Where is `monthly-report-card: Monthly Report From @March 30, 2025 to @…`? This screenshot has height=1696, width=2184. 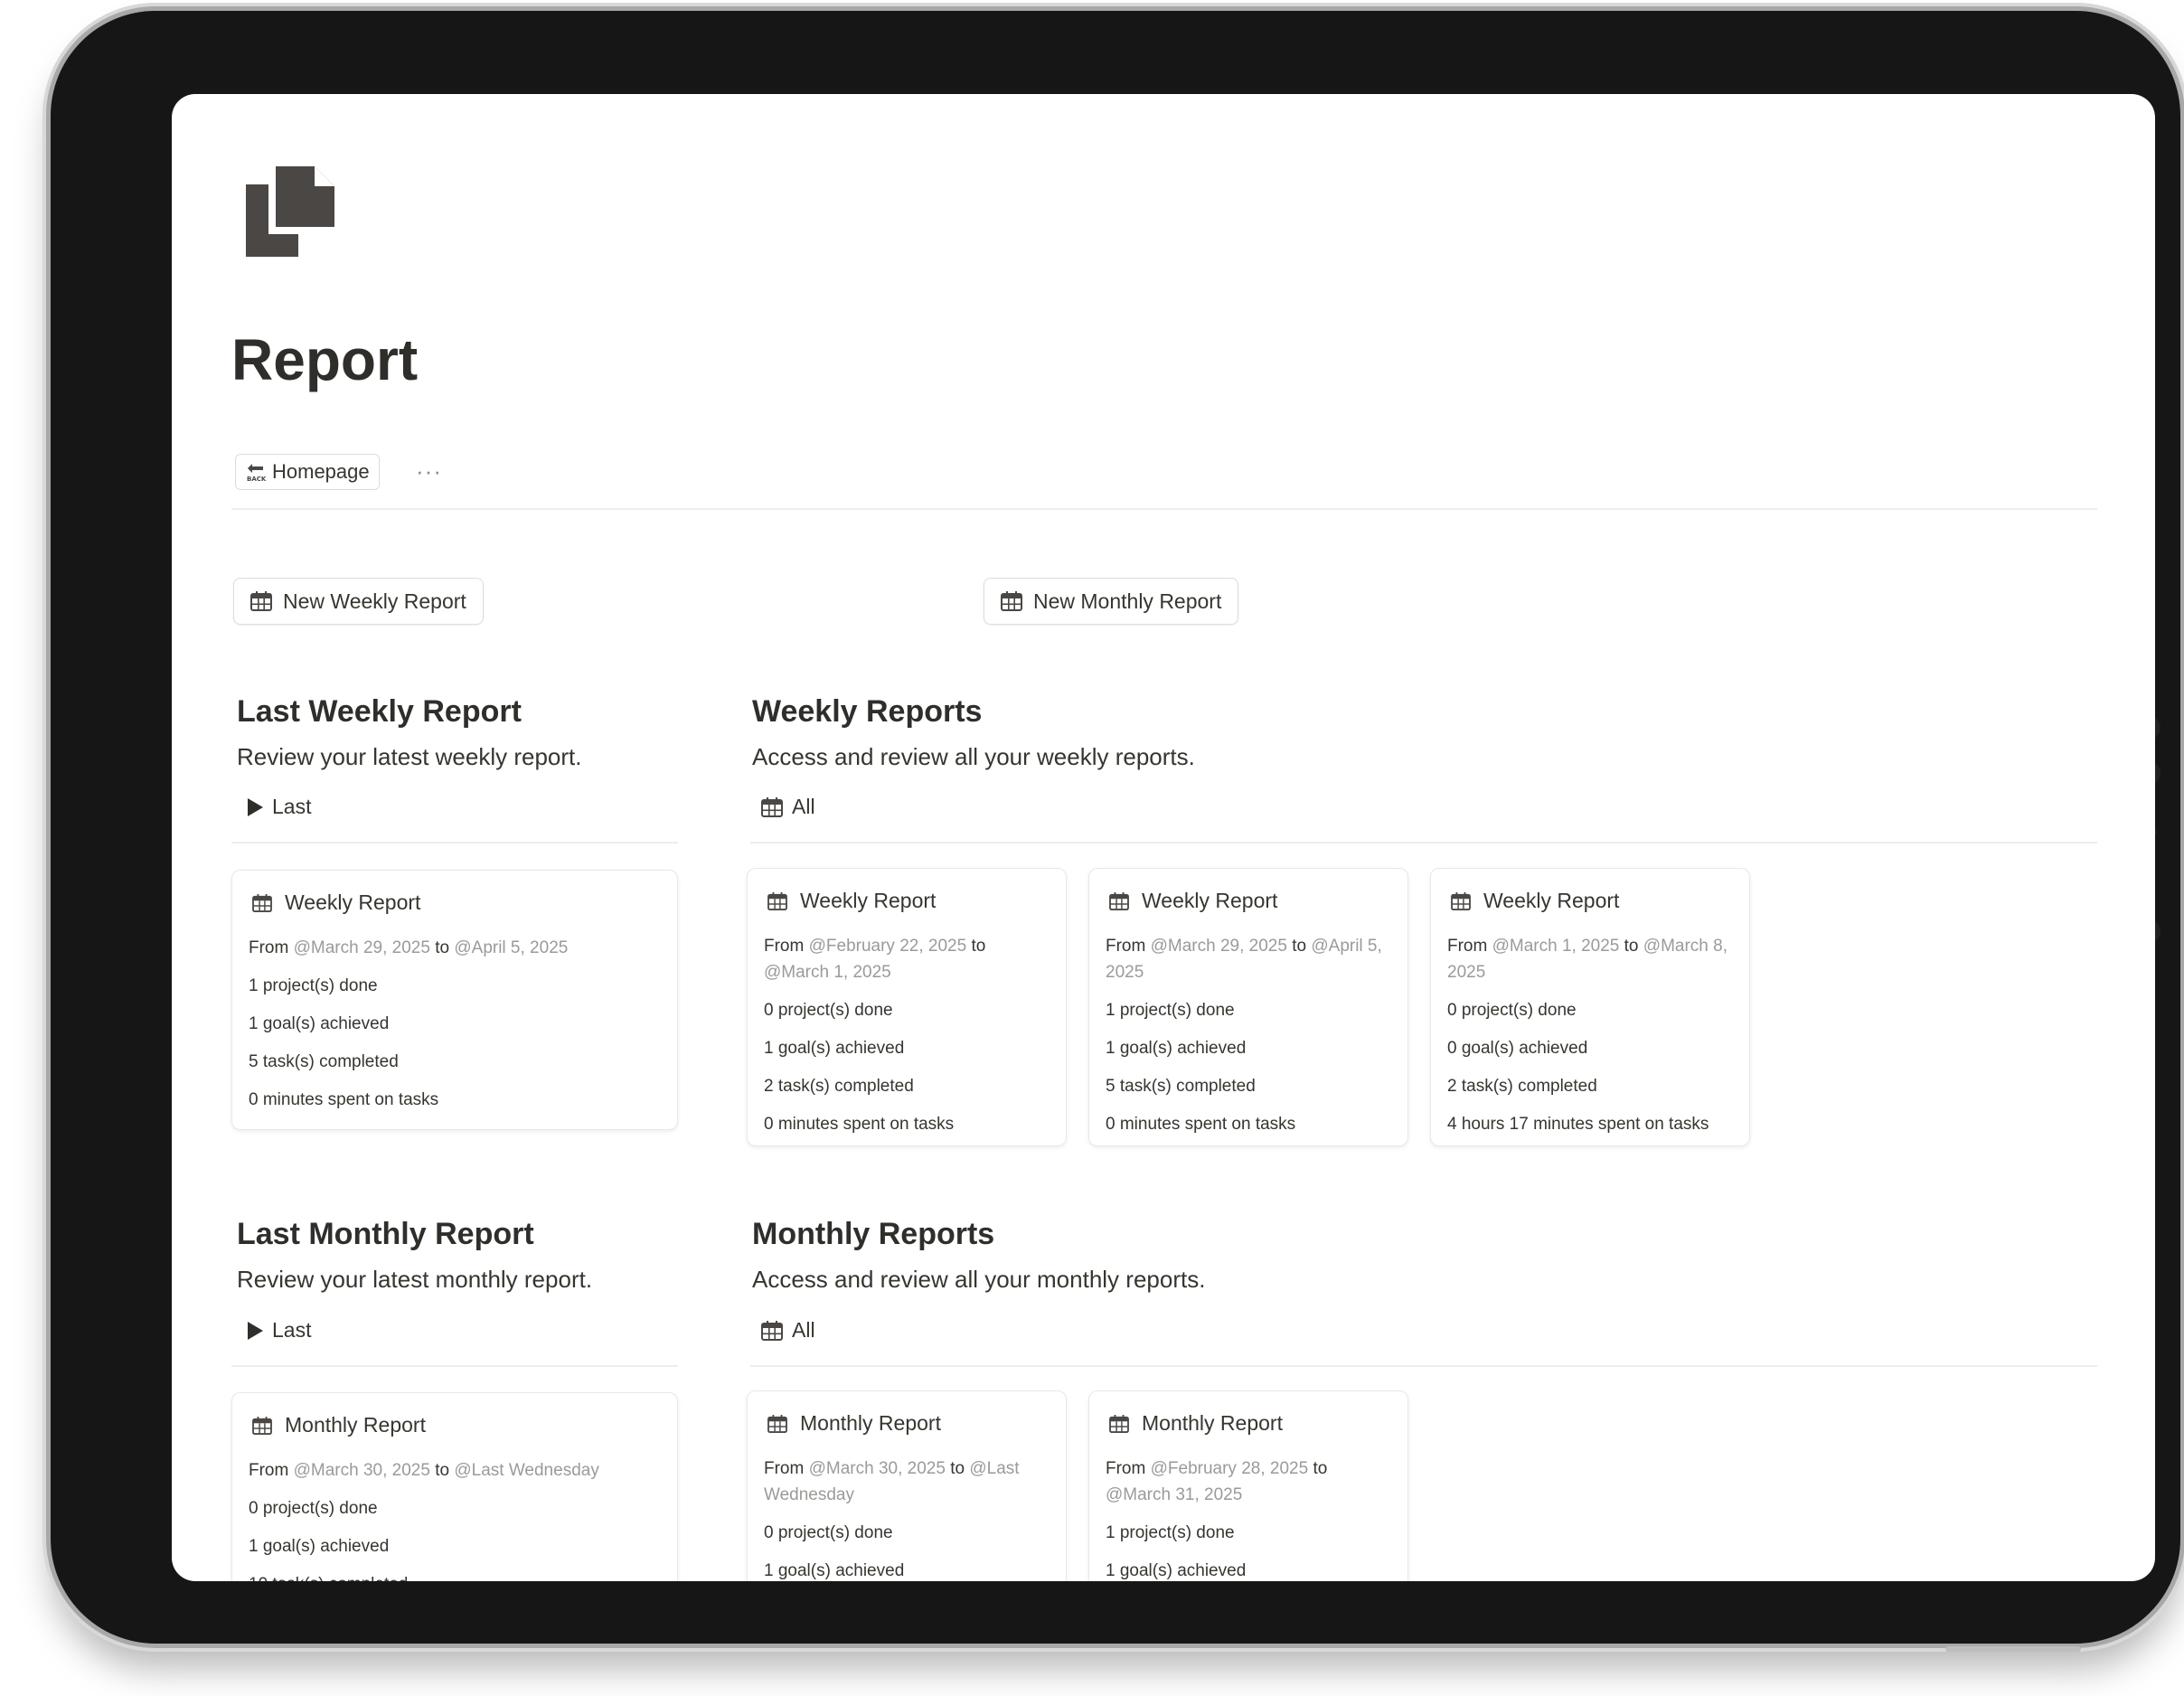
monthly-report-card: Monthly Report From @March 30, 2025 to @… is located at coordinates (907, 1485).